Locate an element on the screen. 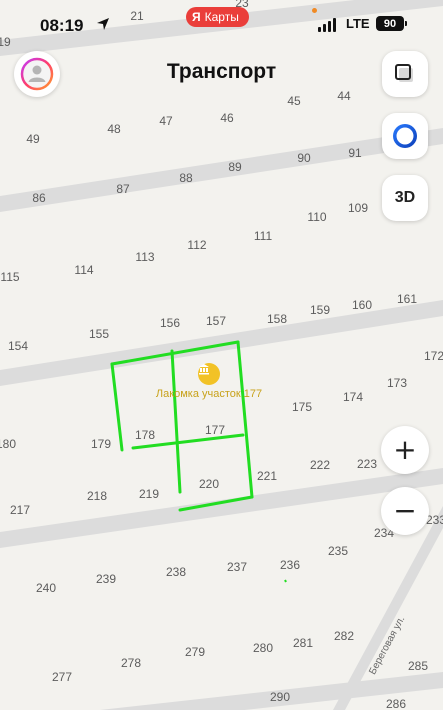  plot-number: 154 is located at coordinates (18, 346).